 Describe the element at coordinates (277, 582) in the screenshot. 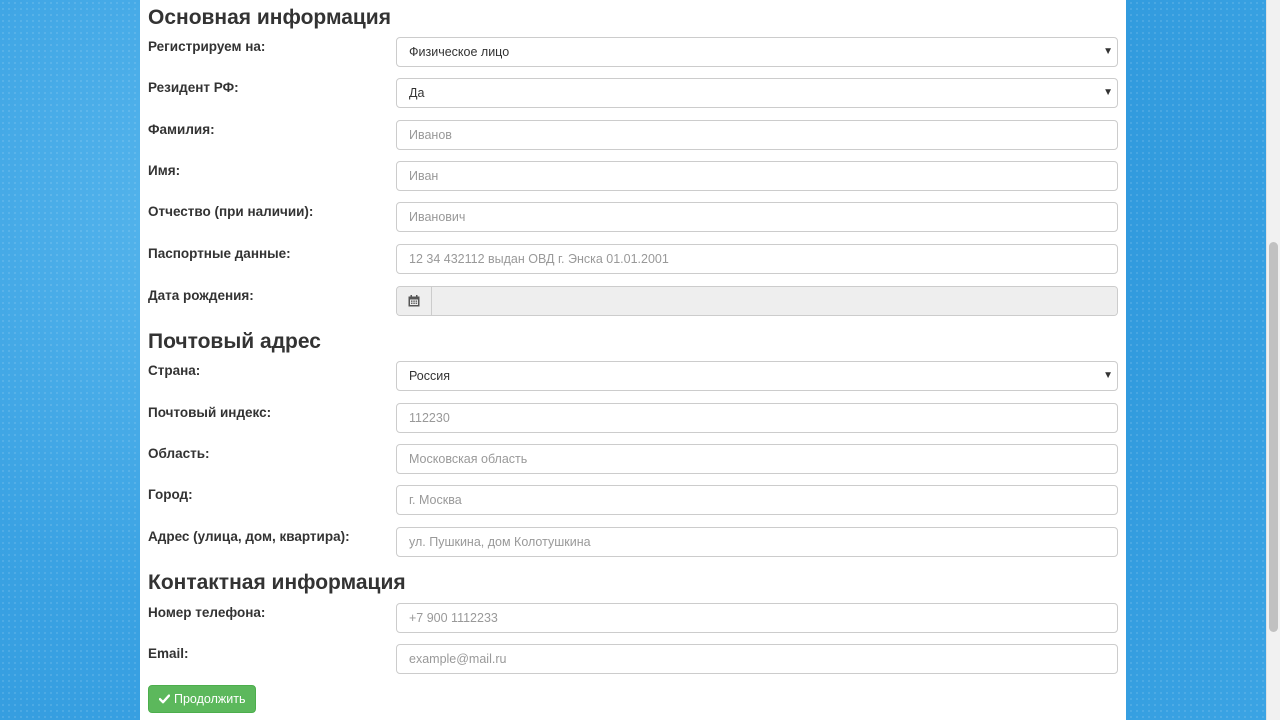

I see `section-title-contact: Контактная информация` at that location.